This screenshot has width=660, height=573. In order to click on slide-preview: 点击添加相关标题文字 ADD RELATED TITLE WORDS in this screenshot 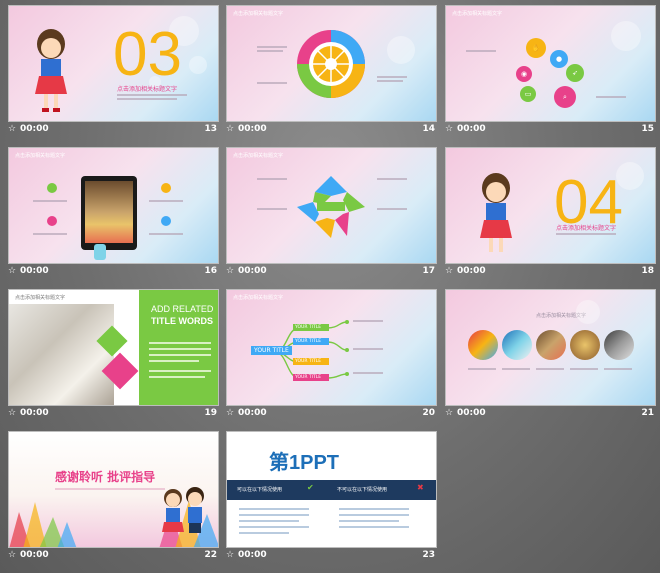, I will do `click(113, 347)`.